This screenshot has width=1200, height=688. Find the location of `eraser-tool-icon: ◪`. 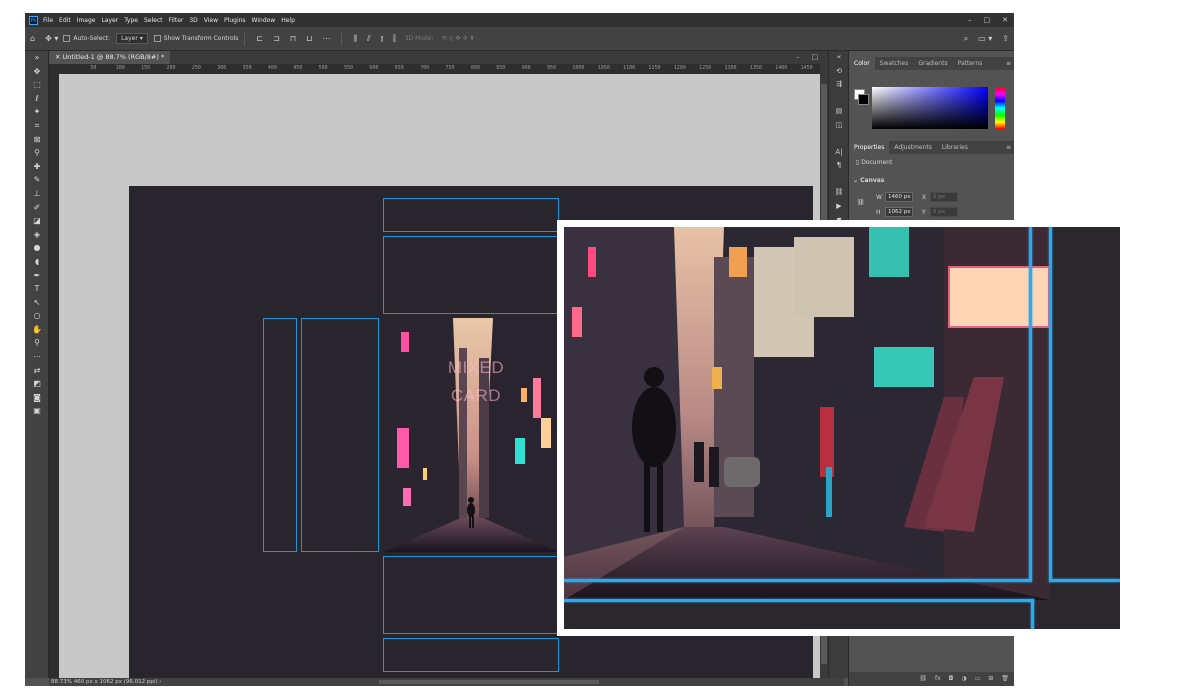

eraser-tool-icon: ◪ is located at coordinates (37, 221).